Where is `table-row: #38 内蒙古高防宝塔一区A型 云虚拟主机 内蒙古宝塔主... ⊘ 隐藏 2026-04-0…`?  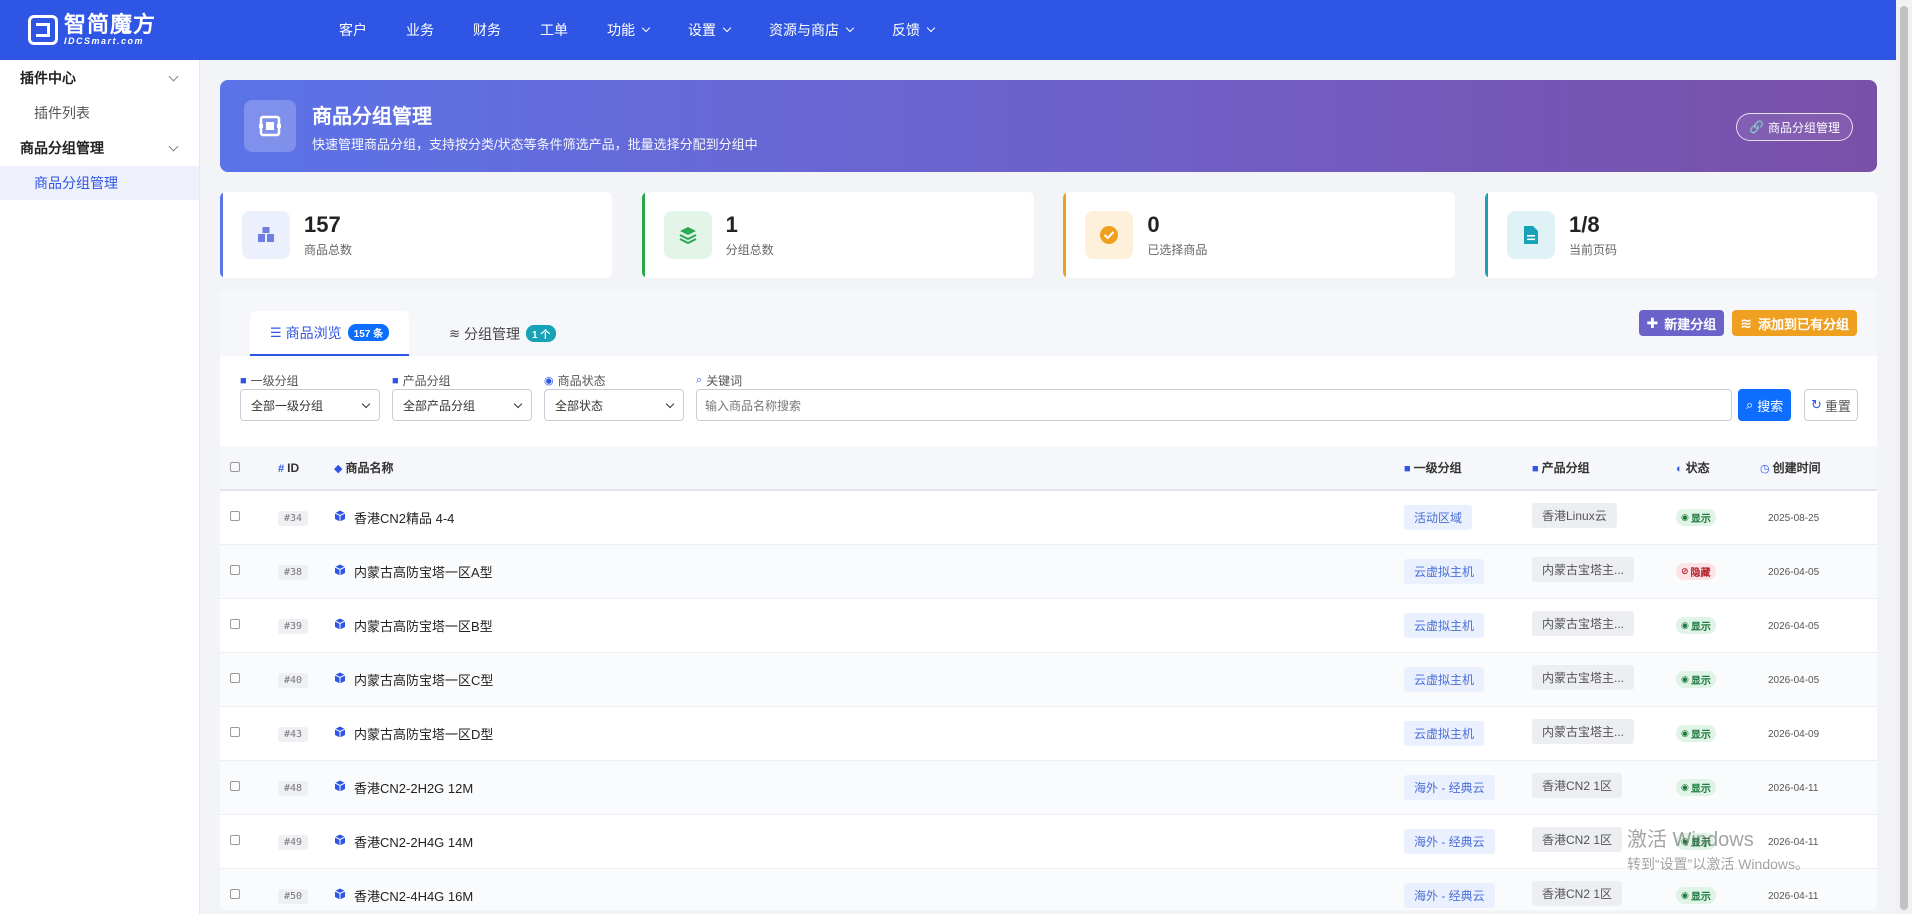
table-row: #38 内蒙古高防宝塔一区A型 云虚拟主机 内蒙古宝塔主... ⊘ 隐藏 2026-04-0… is located at coordinates (1048, 571).